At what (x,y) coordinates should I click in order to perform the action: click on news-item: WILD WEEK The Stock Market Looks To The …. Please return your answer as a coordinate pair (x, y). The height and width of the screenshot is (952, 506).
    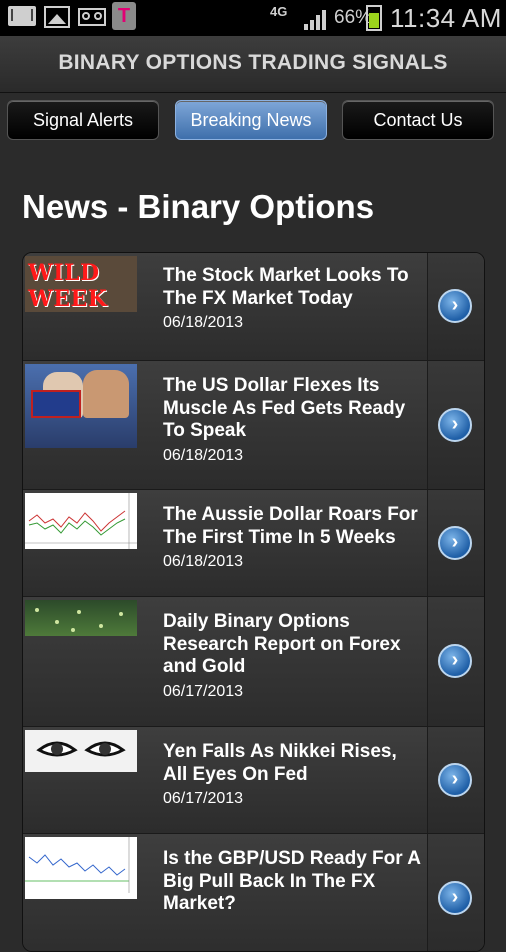
    Looking at the image, I should click on (253, 307).